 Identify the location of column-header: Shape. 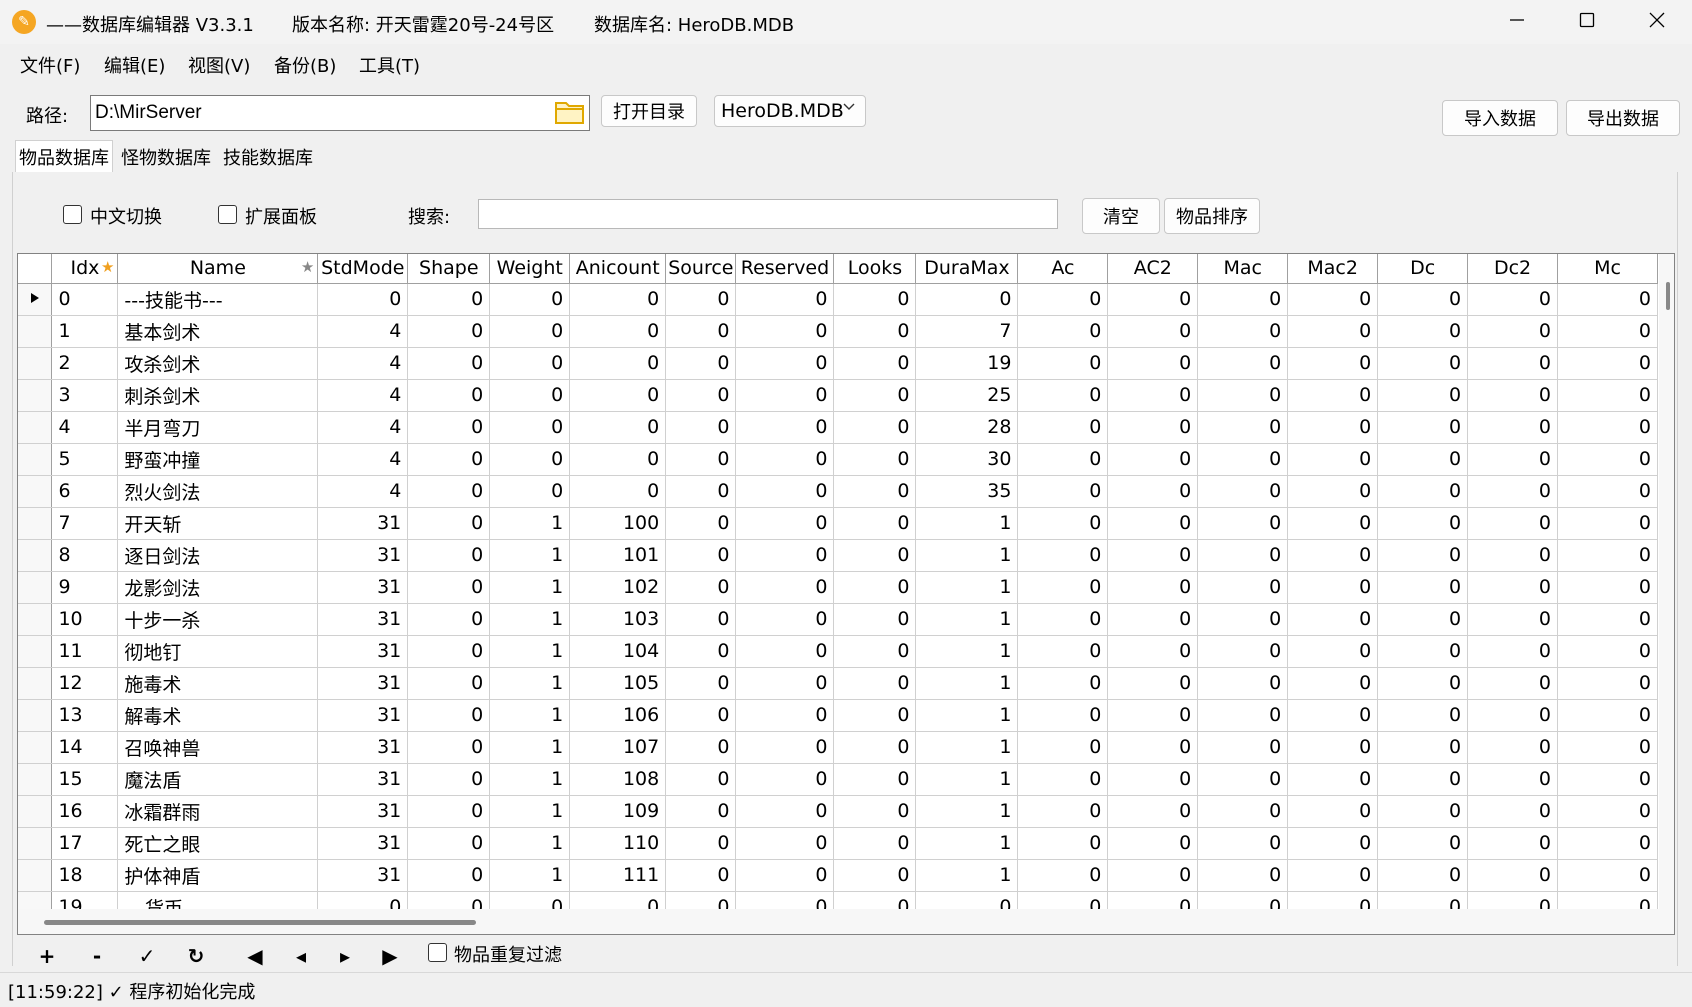
(449, 269).